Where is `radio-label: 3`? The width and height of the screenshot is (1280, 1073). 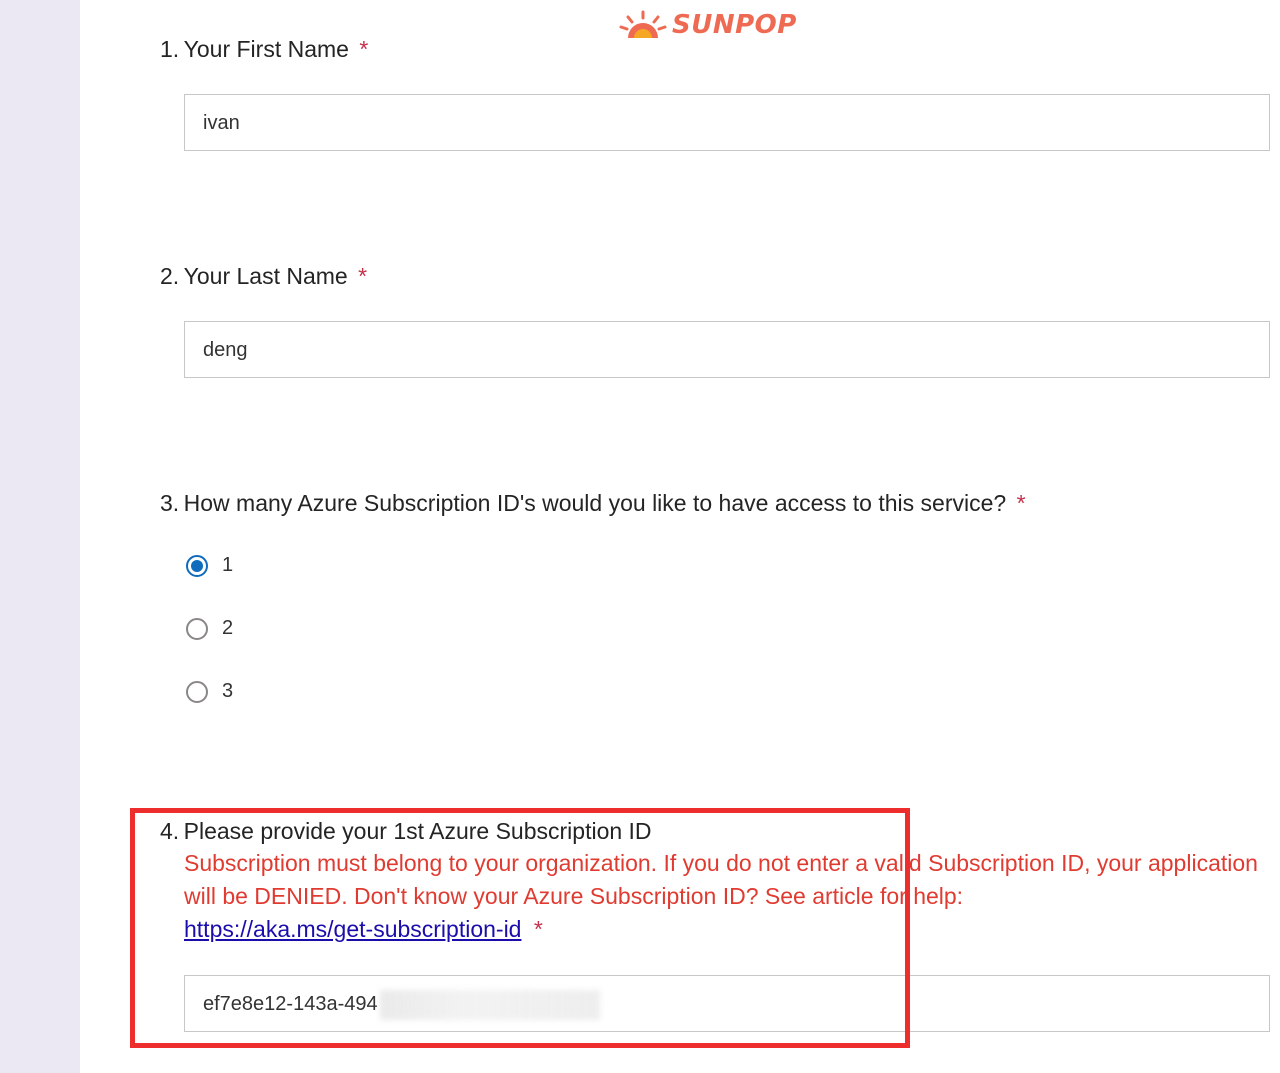 radio-label: 3 is located at coordinates (228, 691).